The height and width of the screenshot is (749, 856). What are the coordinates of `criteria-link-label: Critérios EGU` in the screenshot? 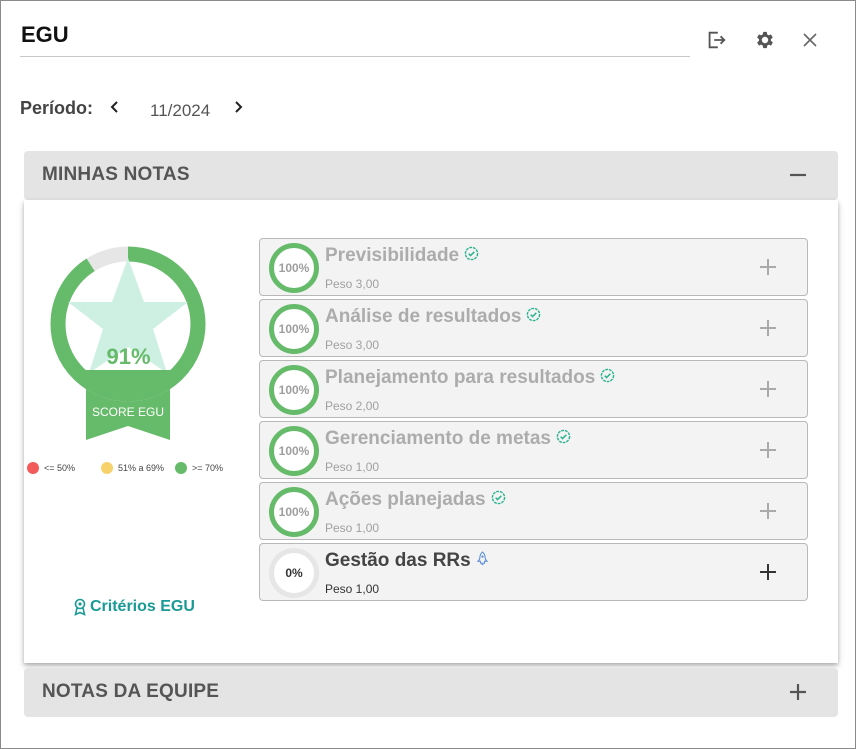 It's located at (142, 606).